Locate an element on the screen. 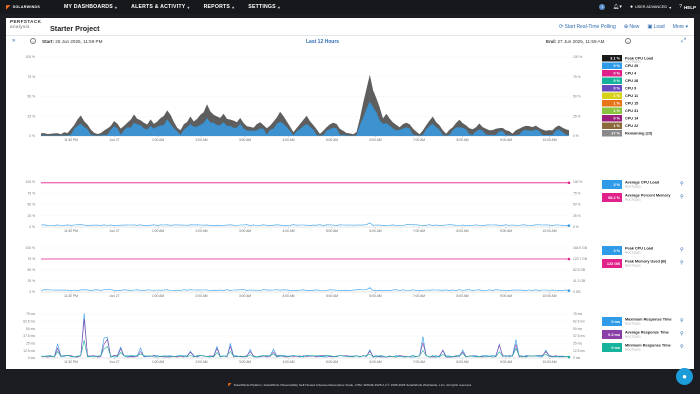 Image resolution: width=700 pixels, height=394 pixels. nav-my-dashboards: MY DASHBOARDS ▾ is located at coordinates (90, 7).